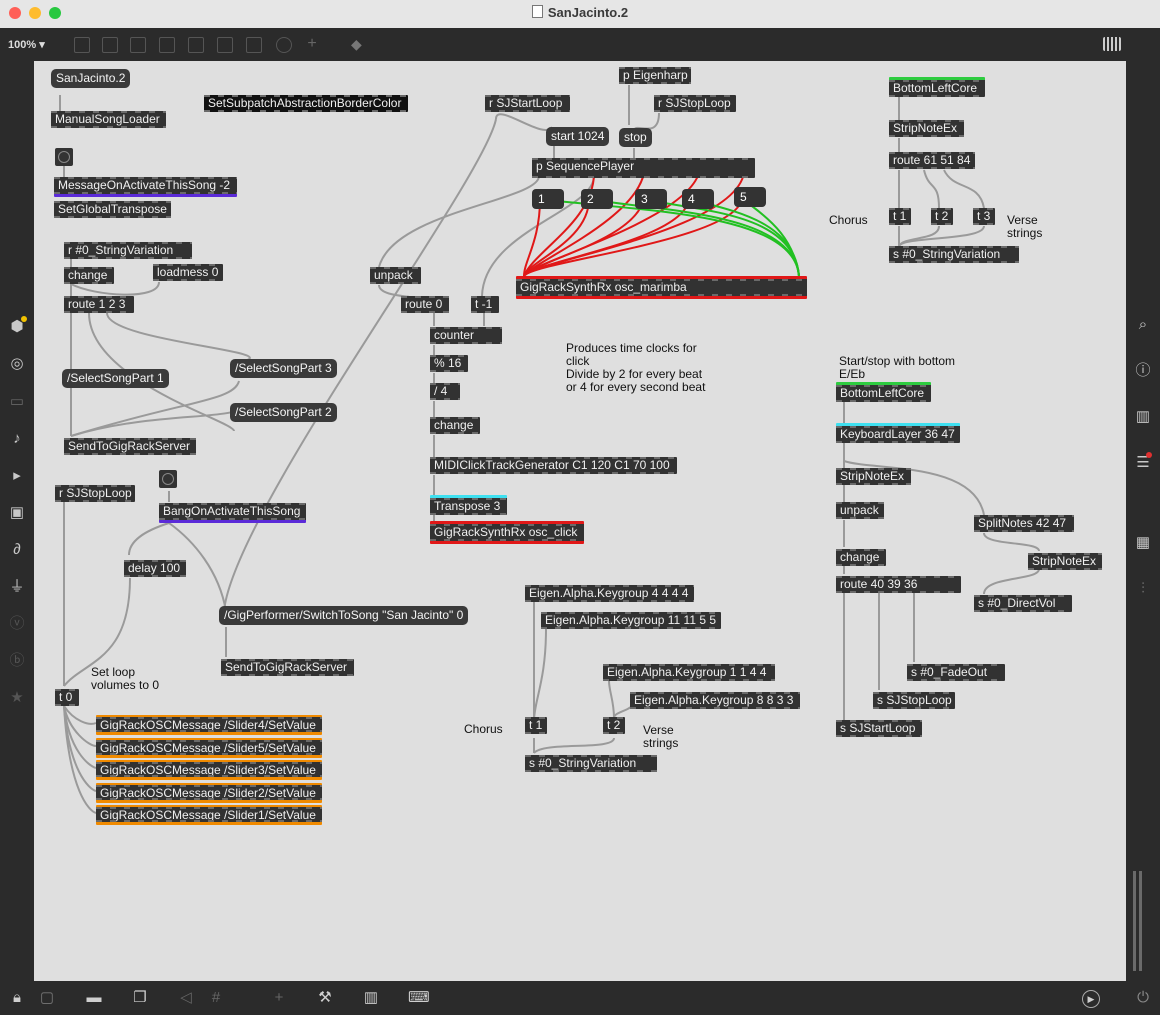  Describe the element at coordinates (26, 44) in the screenshot. I see `zoom-menu: 100% ▾` at that location.